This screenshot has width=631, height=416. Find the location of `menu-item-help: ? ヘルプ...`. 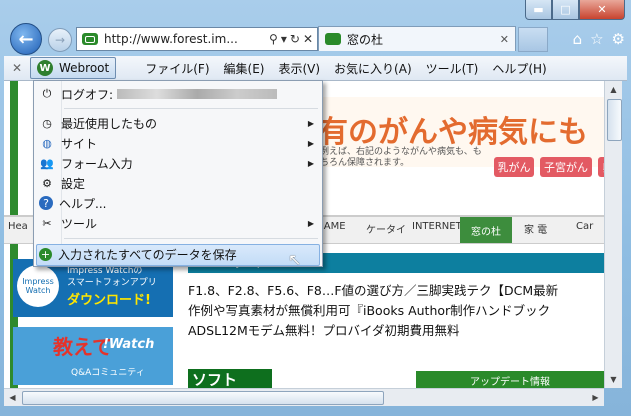

menu-item-help: ? ヘルプ... is located at coordinates (178, 203).